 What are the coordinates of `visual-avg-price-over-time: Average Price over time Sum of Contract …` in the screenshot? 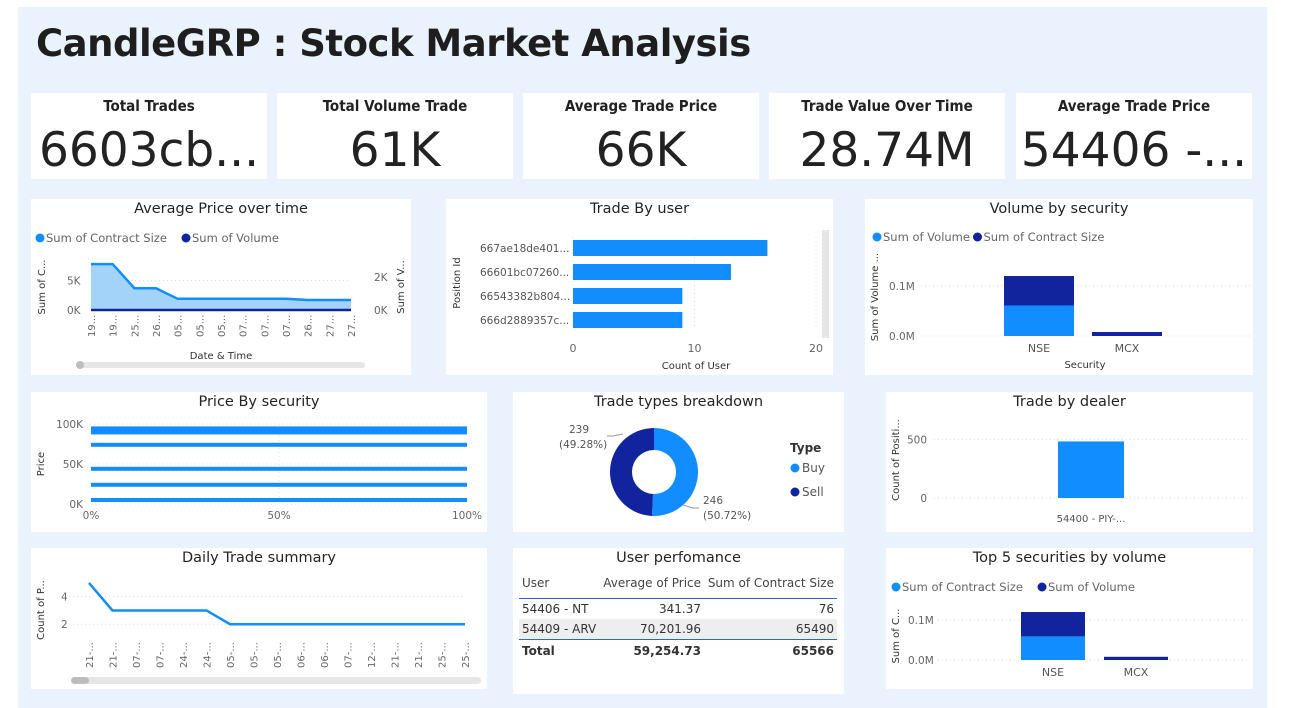 It's located at (221, 287).